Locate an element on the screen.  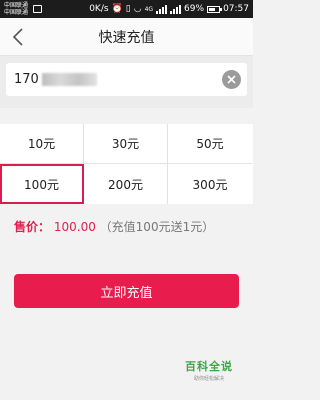
clock: 07:57 is located at coordinates (236, 9).